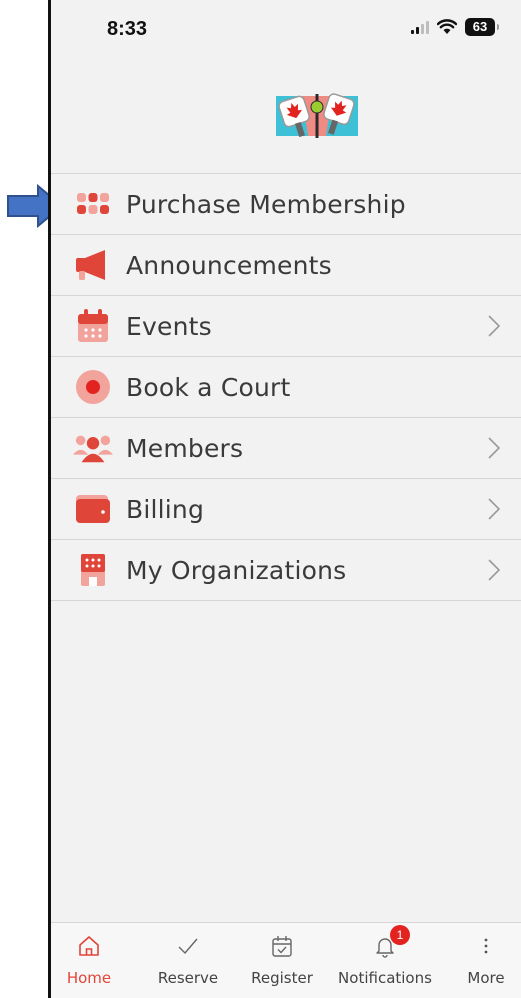  Describe the element at coordinates (286, 326) in the screenshot. I see `menu-item-events: Events` at that location.